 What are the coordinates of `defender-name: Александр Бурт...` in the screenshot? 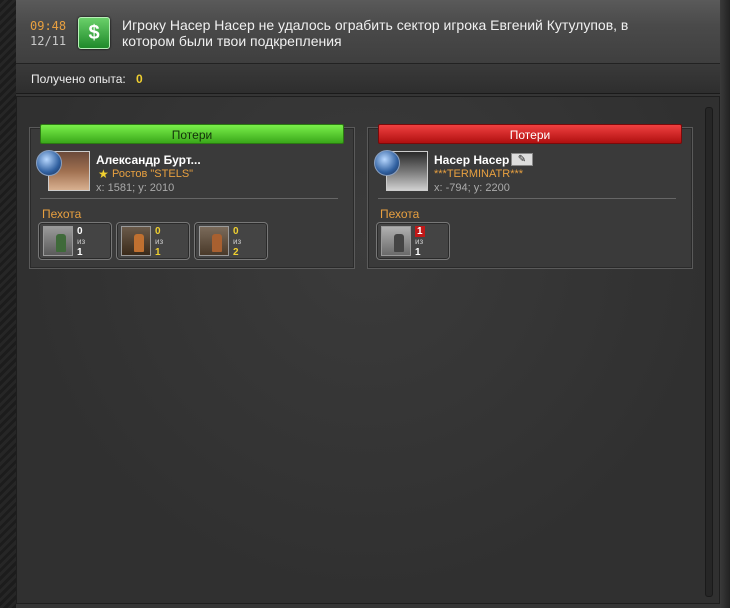 It's located at (148, 160).